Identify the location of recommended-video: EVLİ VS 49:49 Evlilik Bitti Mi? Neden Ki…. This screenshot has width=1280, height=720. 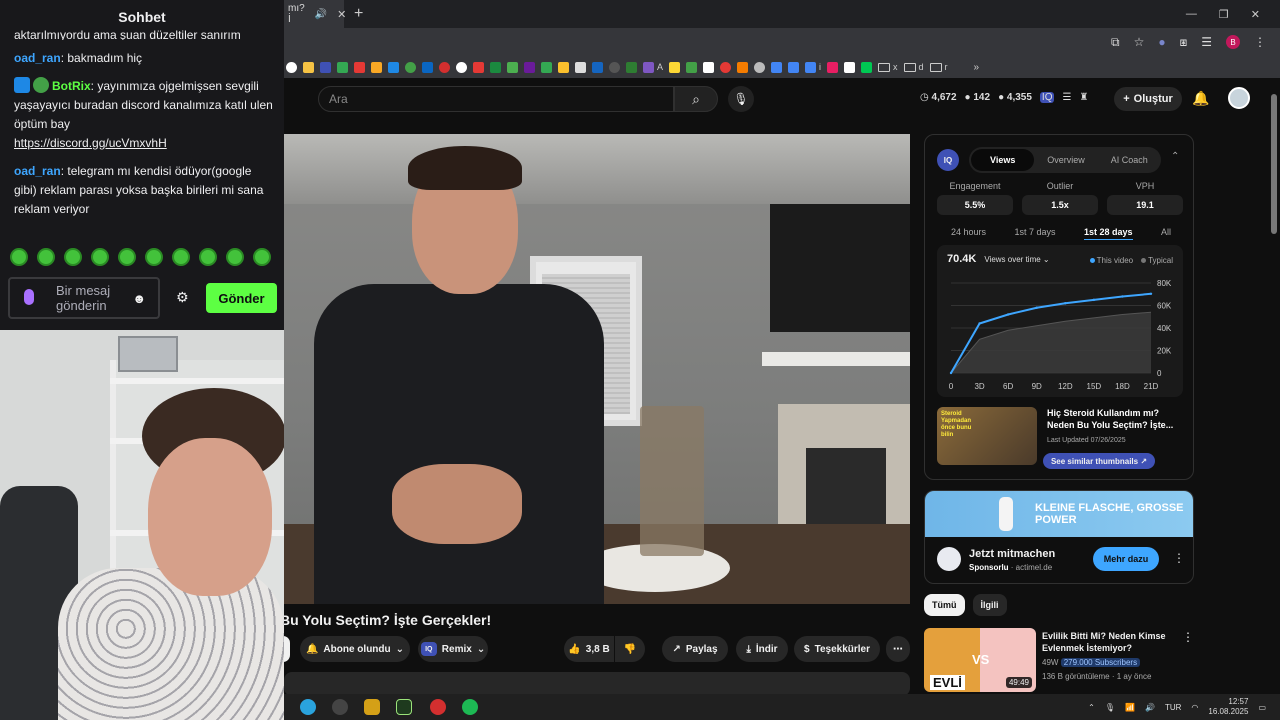
(1059, 661).